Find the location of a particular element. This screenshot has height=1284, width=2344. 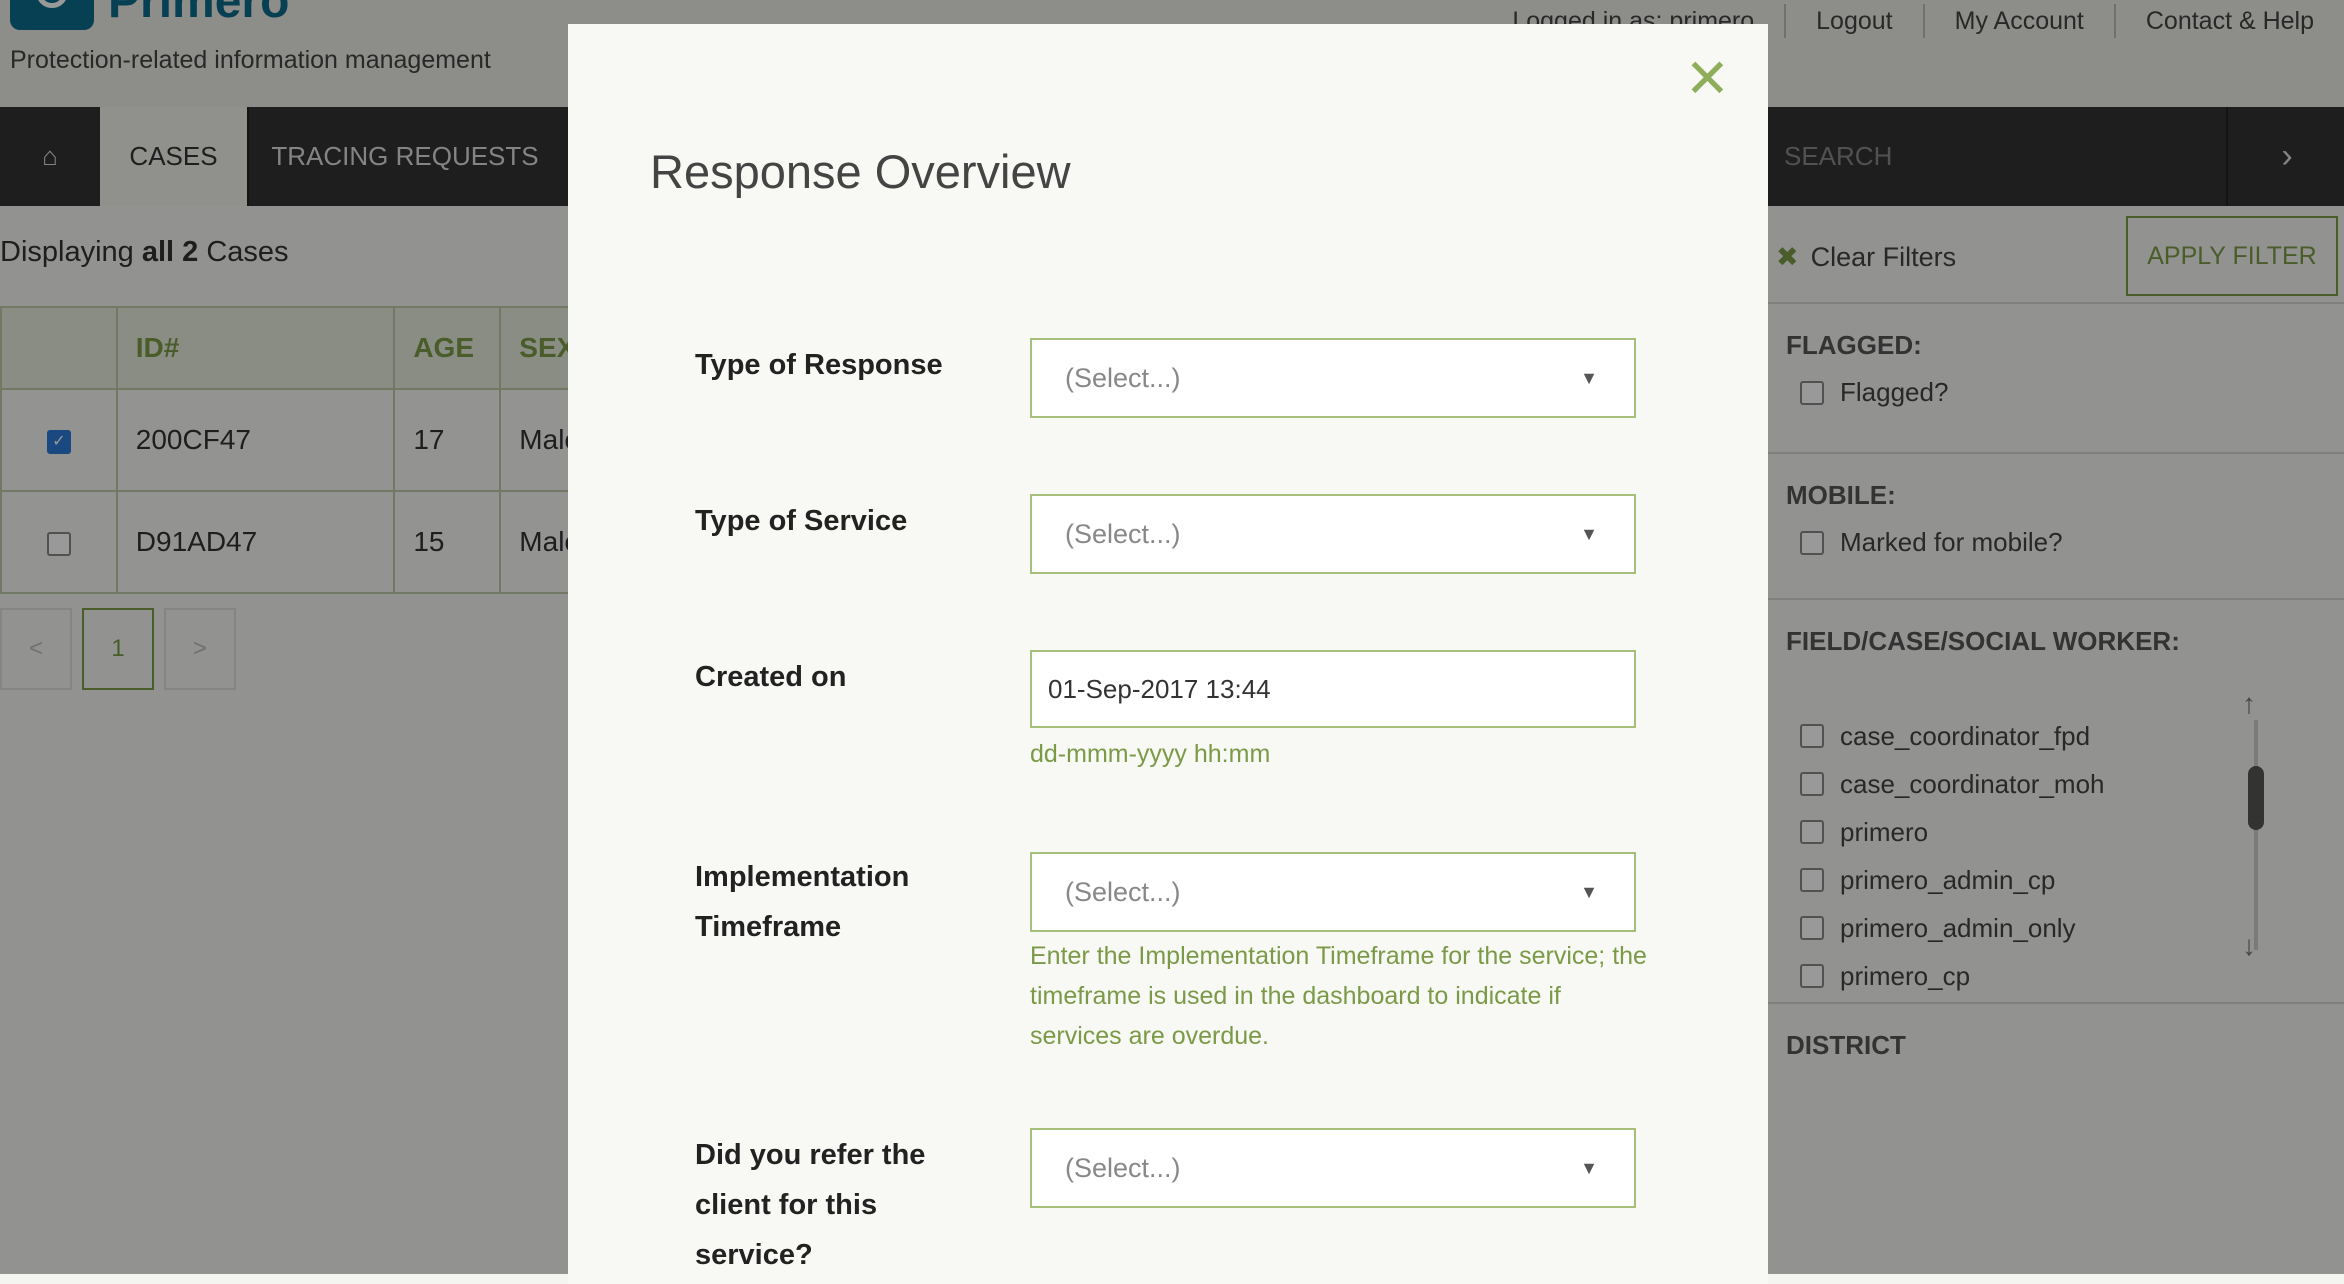

timeframe-label: Implementation Timeframe is located at coordinates (802, 902).